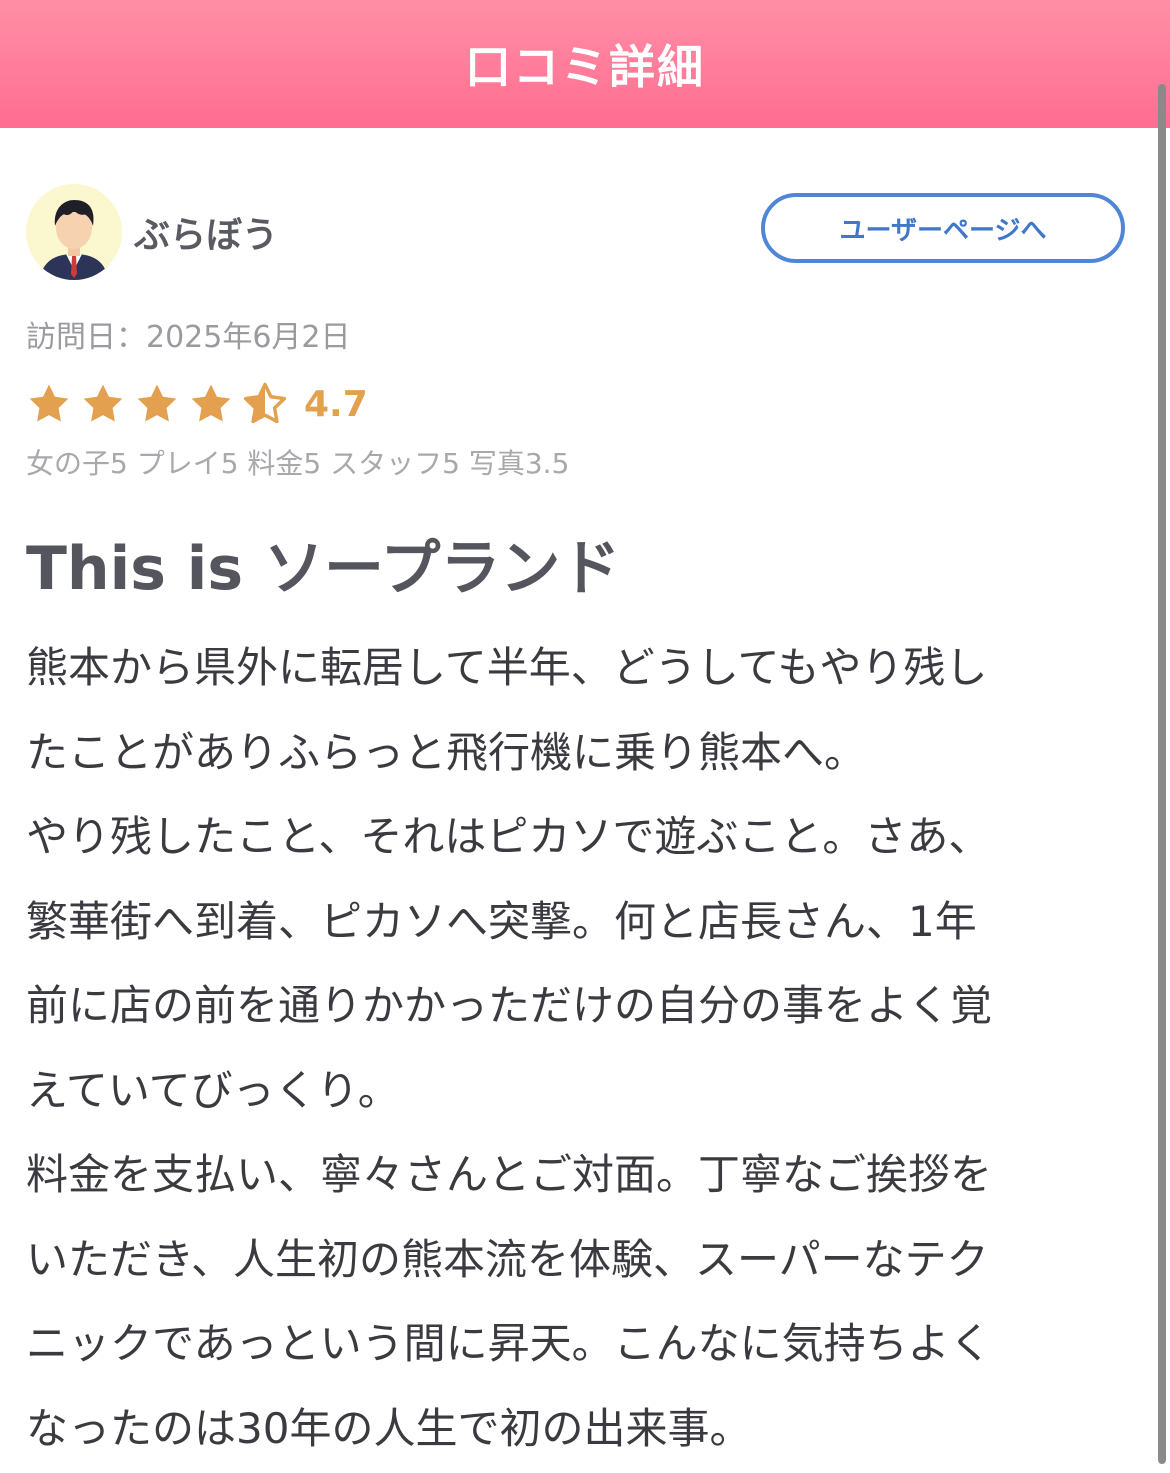 This screenshot has height=1473, width=1170. Describe the element at coordinates (213, 1090) in the screenshot. I see `review-line: えていてびっくり。` at that location.